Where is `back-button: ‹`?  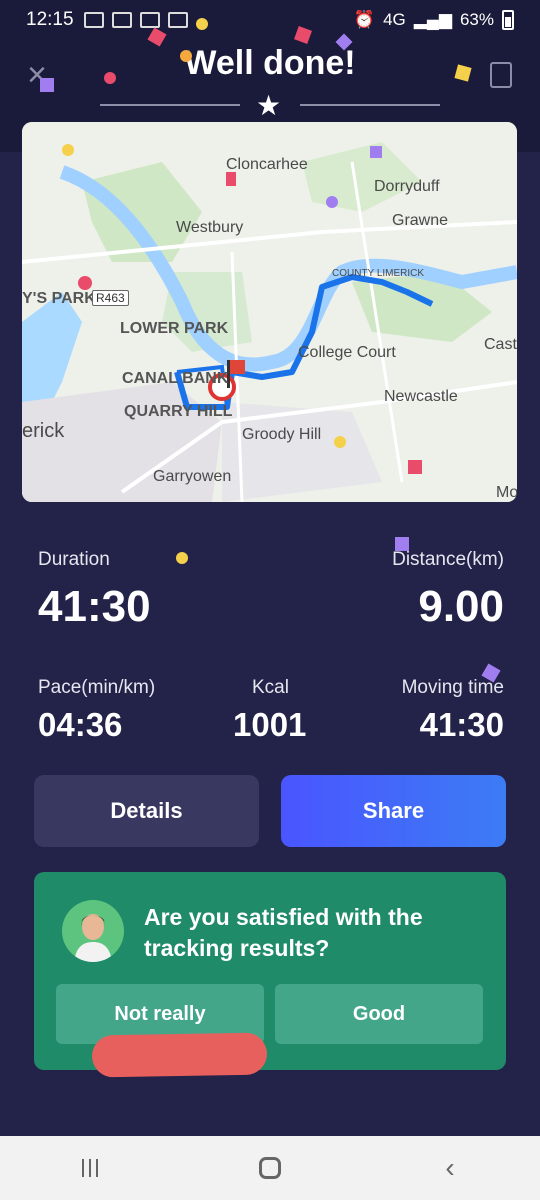 back-button: ‹ is located at coordinates (450, 1168).